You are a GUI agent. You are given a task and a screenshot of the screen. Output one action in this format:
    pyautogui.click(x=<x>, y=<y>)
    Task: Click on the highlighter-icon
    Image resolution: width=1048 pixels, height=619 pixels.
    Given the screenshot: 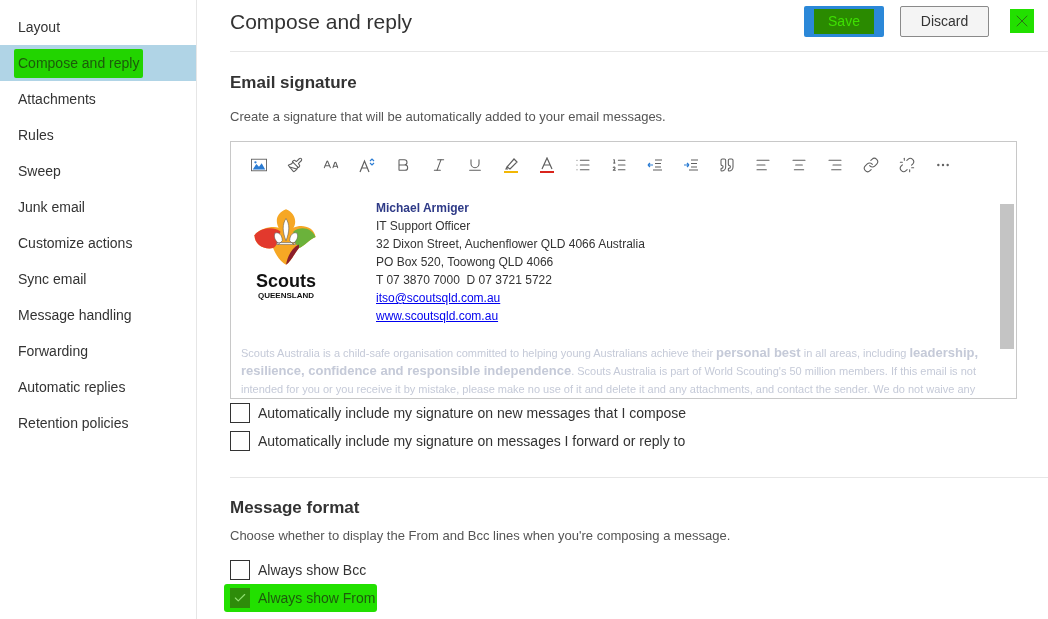 What is the action you would take?
    pyautogui.click(x=511, y=165)
    